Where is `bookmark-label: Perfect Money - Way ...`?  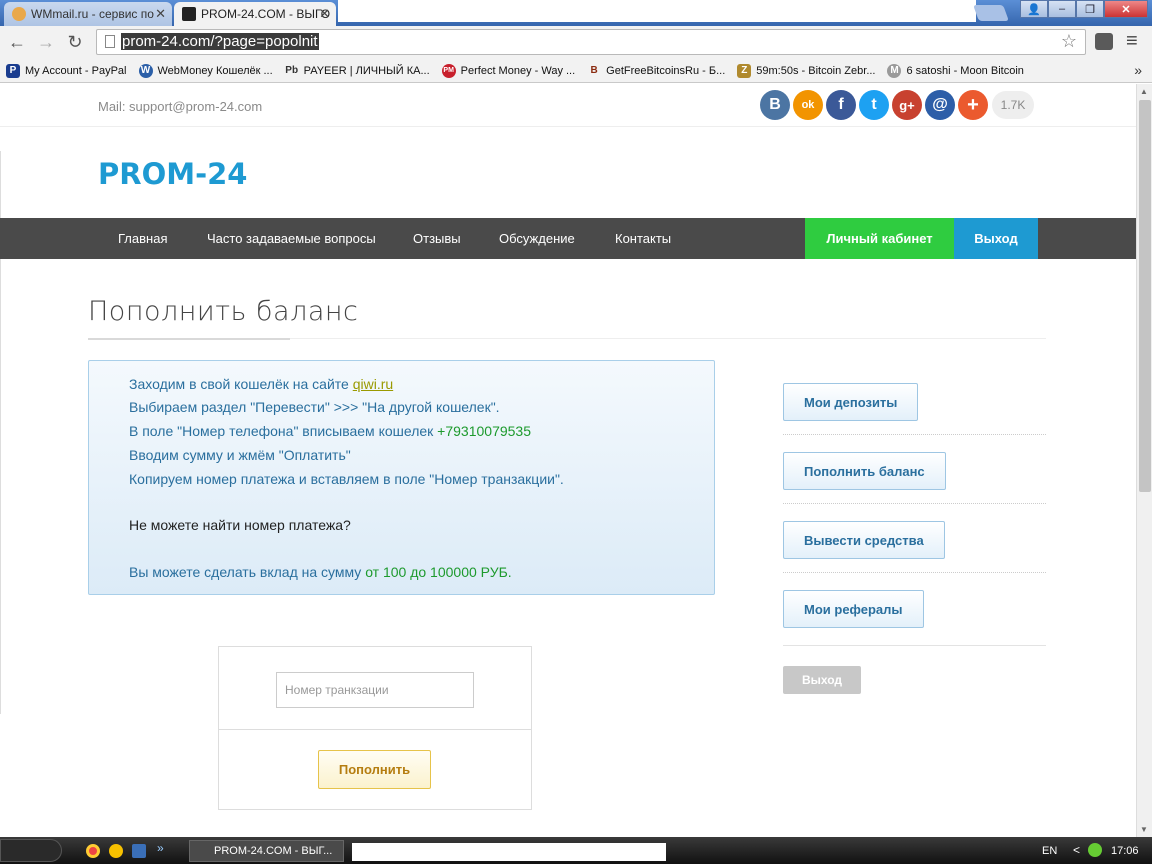 bookmark-label: Perfect Money - Way ... is located at coordinates (518, 70).